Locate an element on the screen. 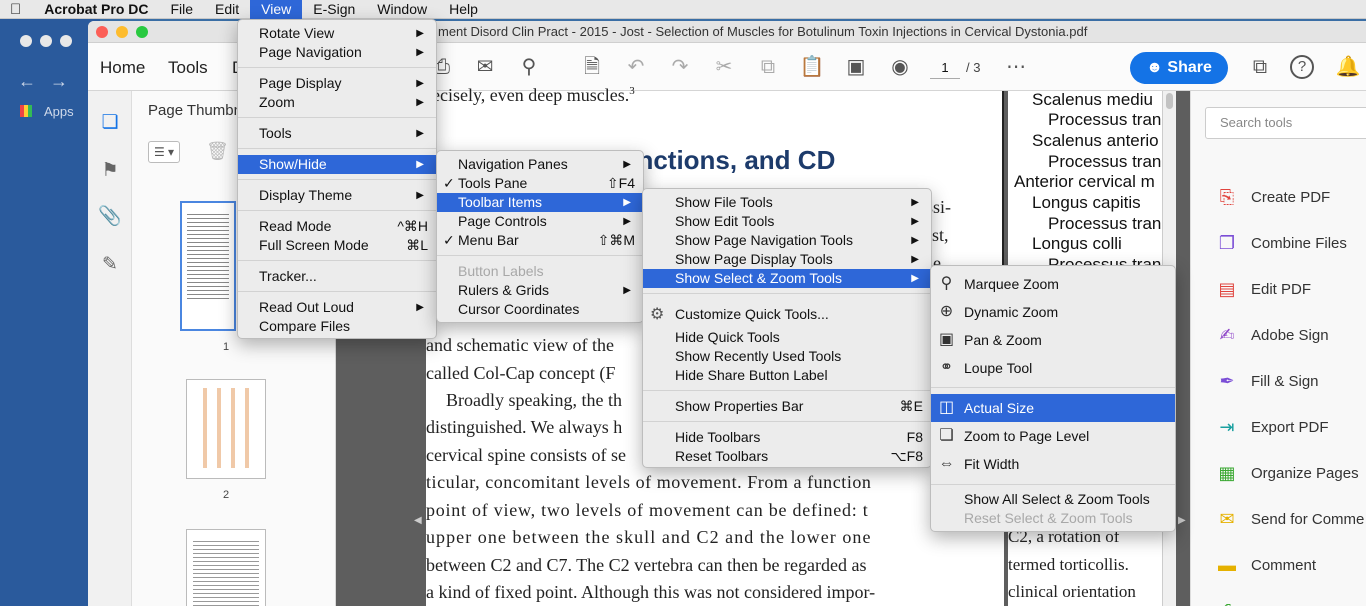 This screenshot has height=606, width=1366. menu-item-navigation-panes: Navigation Panes ▶ is located at coordinates (540, 164).